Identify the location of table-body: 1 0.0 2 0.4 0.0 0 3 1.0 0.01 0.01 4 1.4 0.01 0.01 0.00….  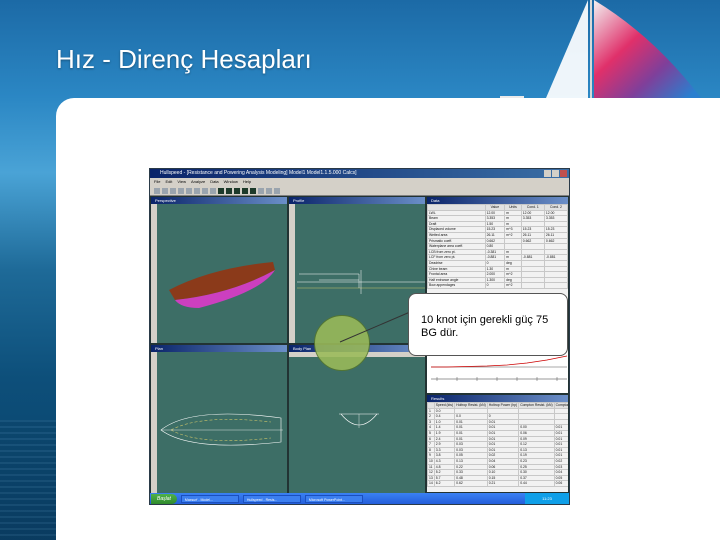
(497, 447).